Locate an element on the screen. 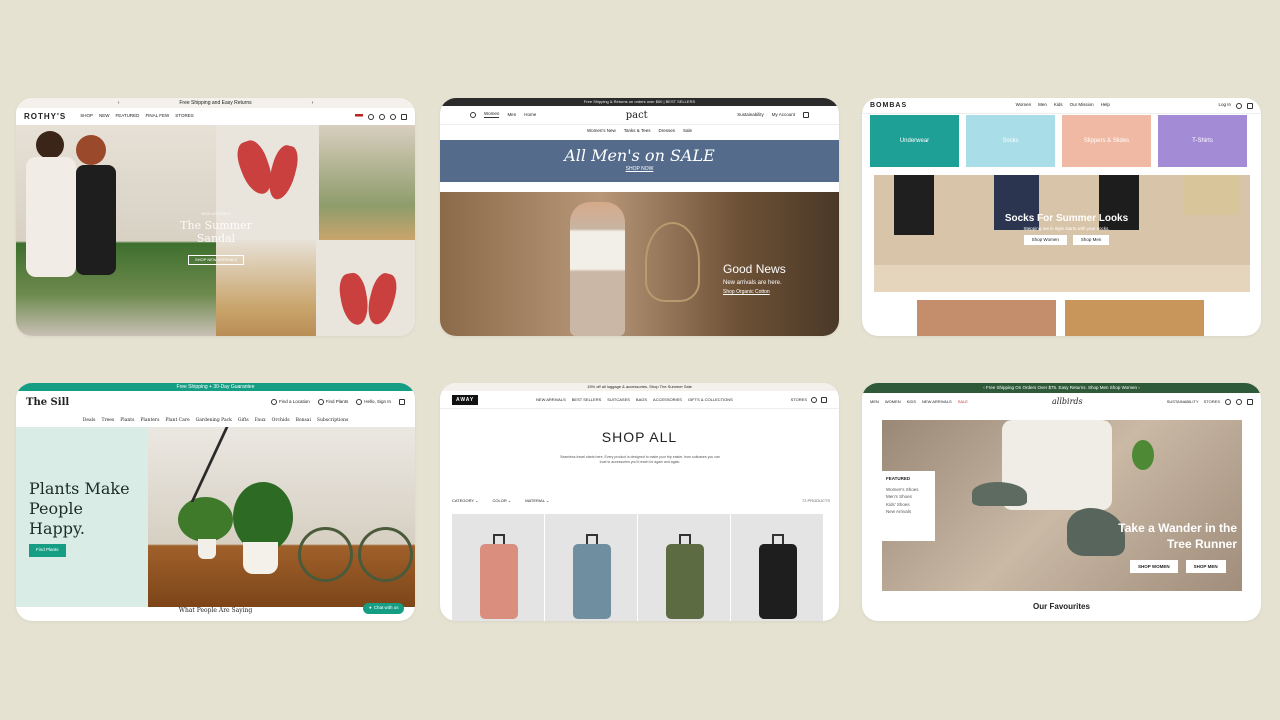 The image size is (1280, 720). nav-item-sale: SALE is located at coordinates (963, 401).